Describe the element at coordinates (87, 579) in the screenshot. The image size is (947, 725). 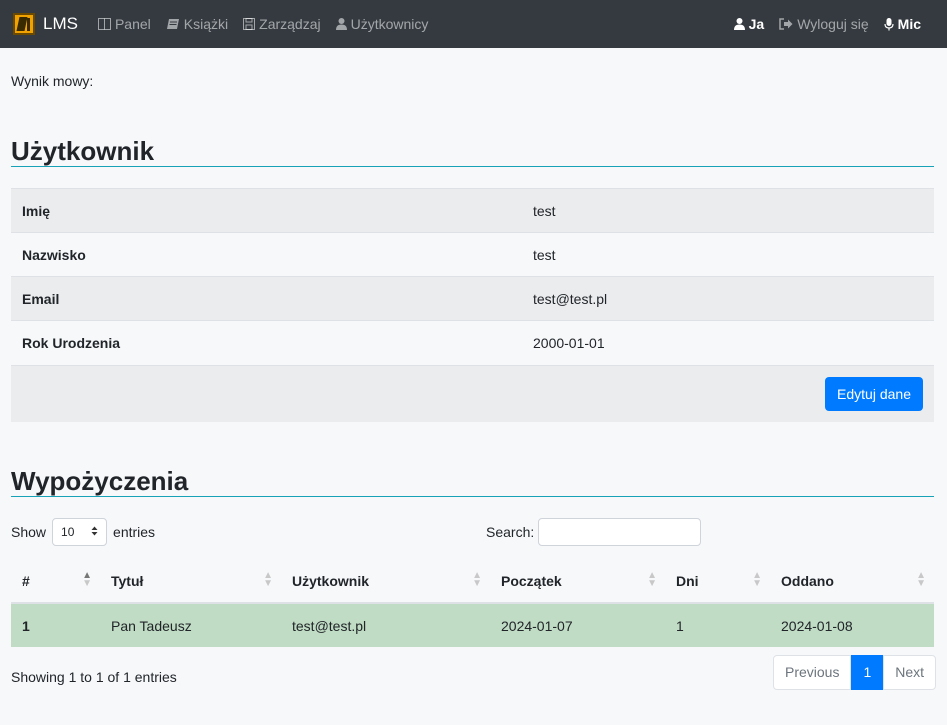
I see `sort-asc-icon: ▲ ▼` at that location.